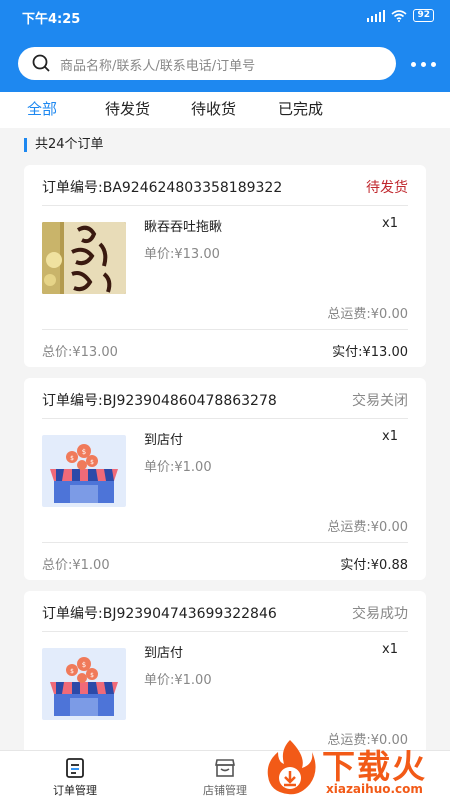 This screenshot has height=800, width=450. What do you see at coordinates (300, 108) in the screenshot?
I see `tab-completed: 已完成` at bounding box center [300, 108].